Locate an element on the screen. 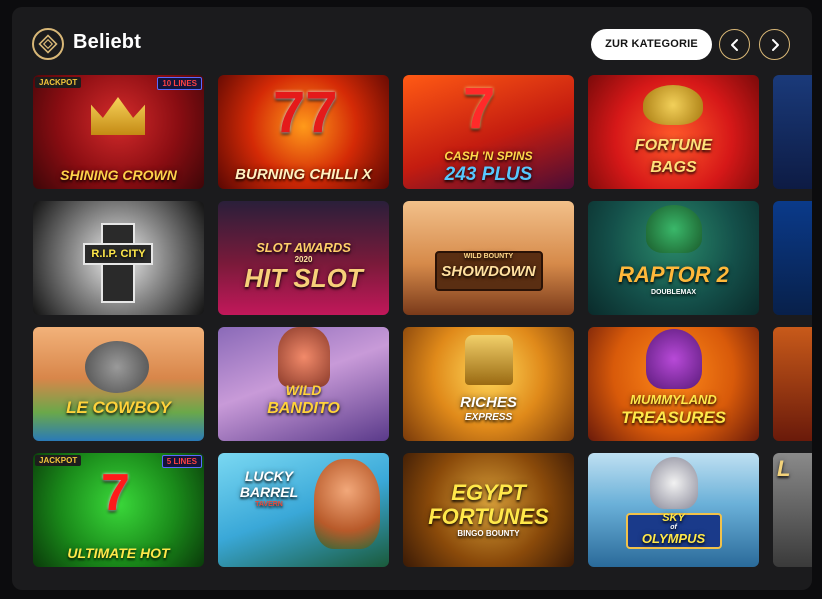  game-tagline: DOUBLEMAX is located at coordinates (673, 292).